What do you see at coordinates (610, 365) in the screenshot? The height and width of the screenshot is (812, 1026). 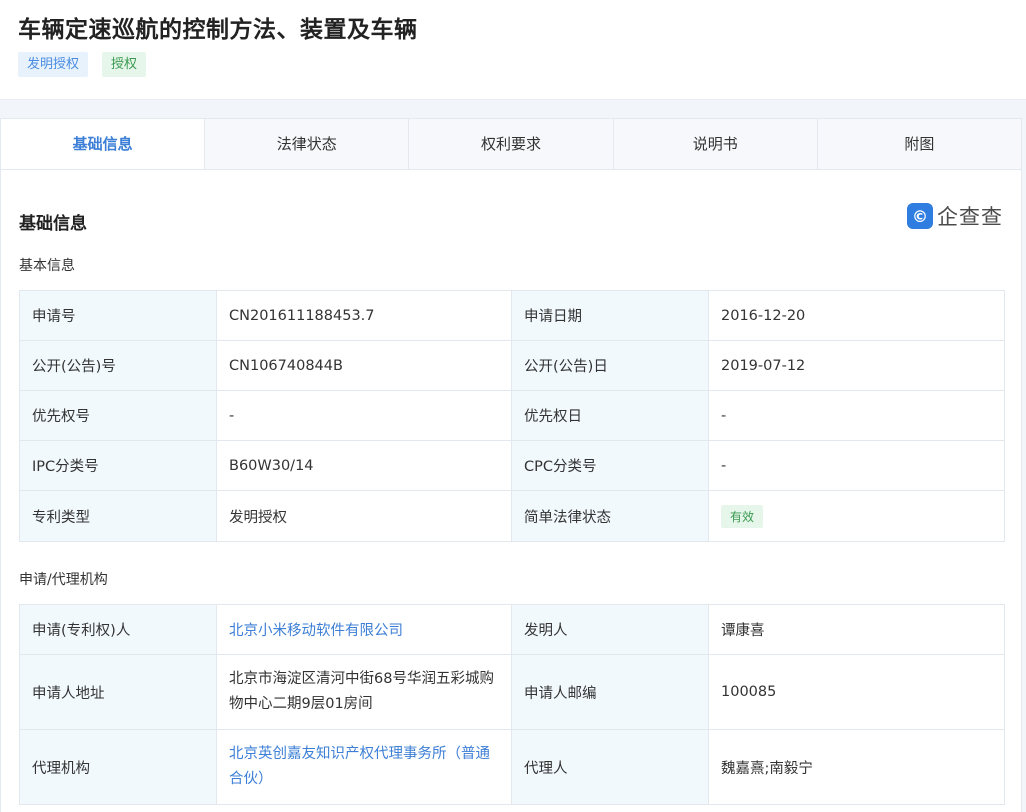 I see `label-publication-date: 公开(公告)日` at bounding box center [610, 365].